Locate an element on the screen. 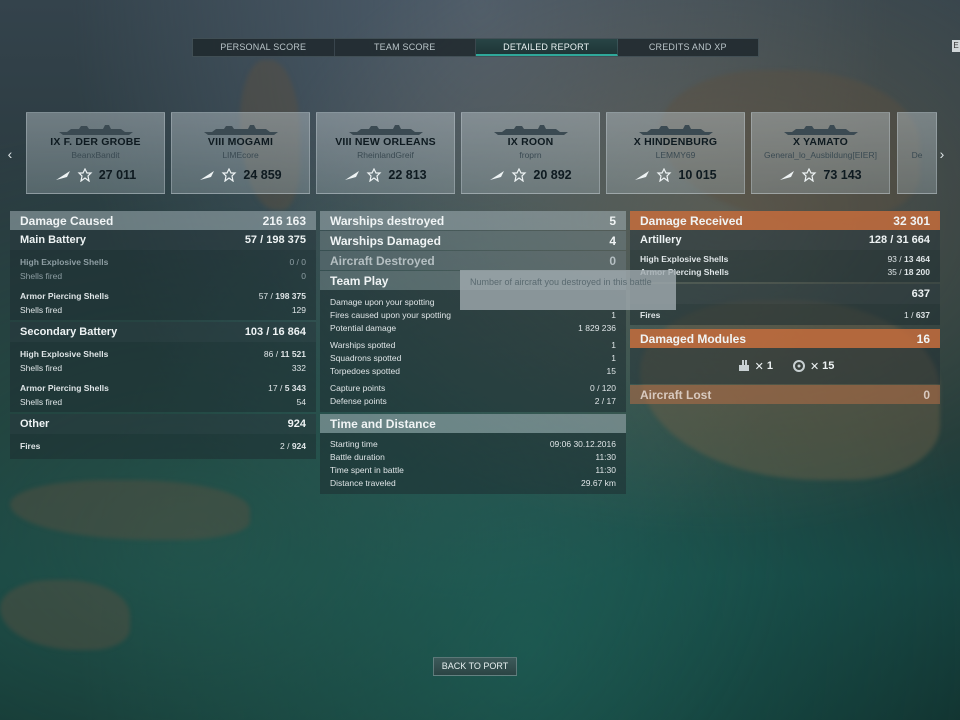 This screenshot has width=960, height=720. ship-stats: 20 892 is located at coordinates (530, 175).